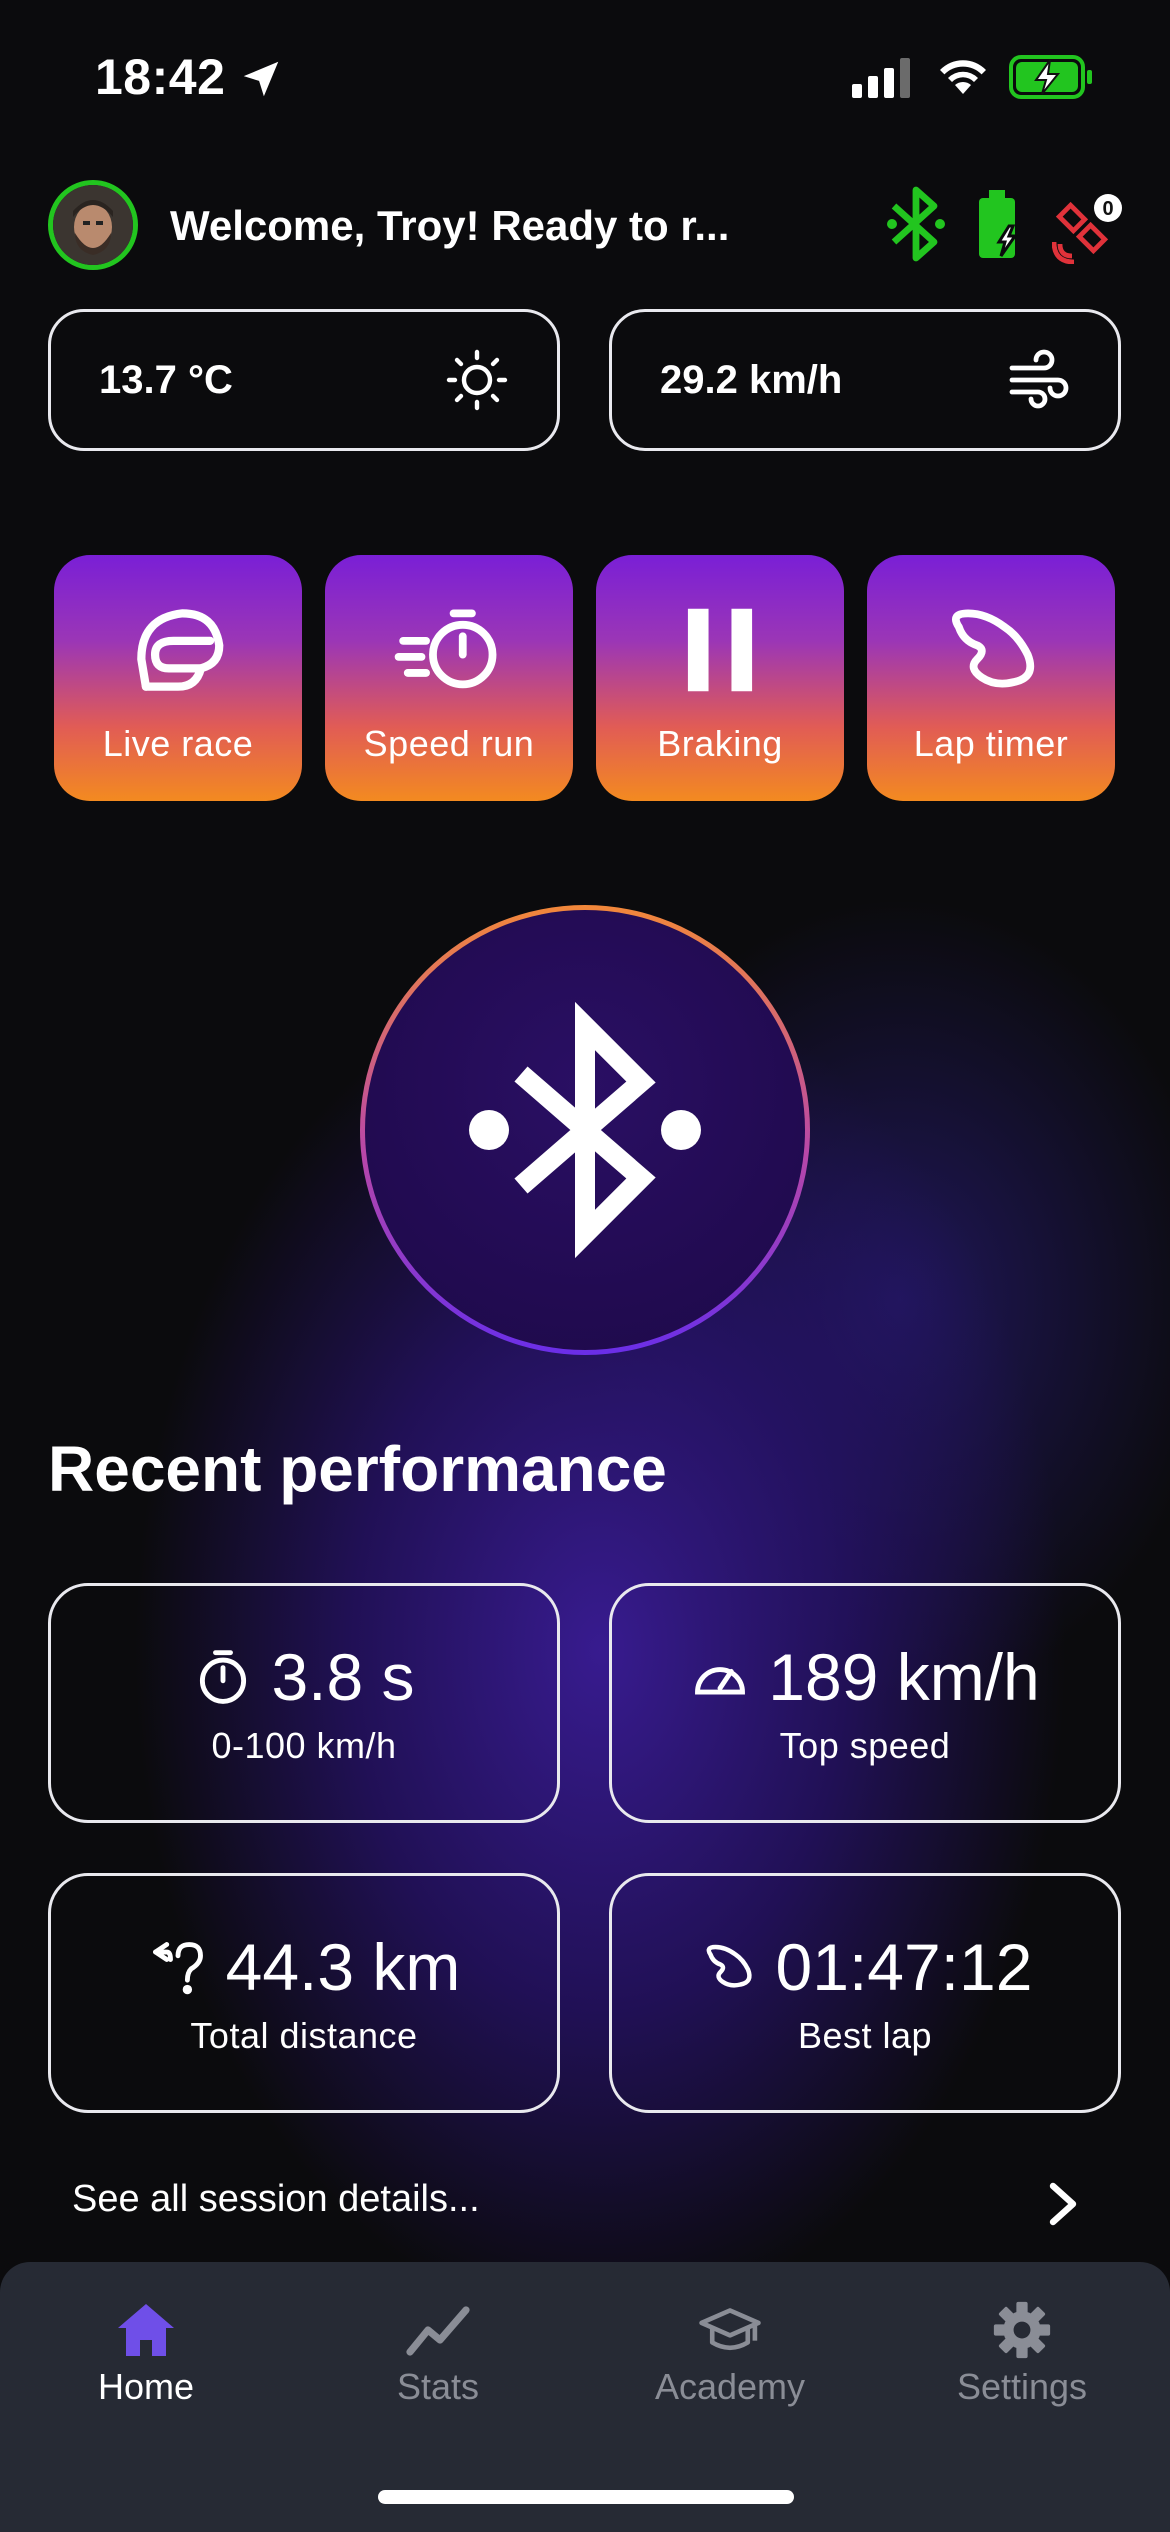 The image size is (1170, 2532). I want to click on stat-card-acceleration: 3.8 s 0-100 km/h, so click(304, 1703).